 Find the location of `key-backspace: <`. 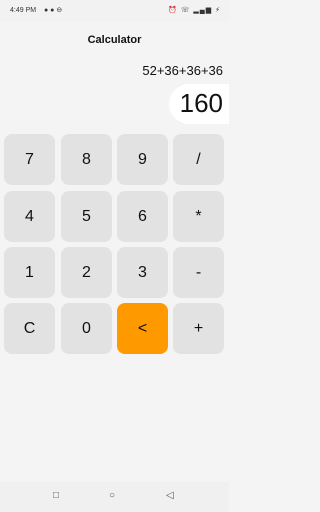

key-backspace: < is located at coordinates (142, 328).